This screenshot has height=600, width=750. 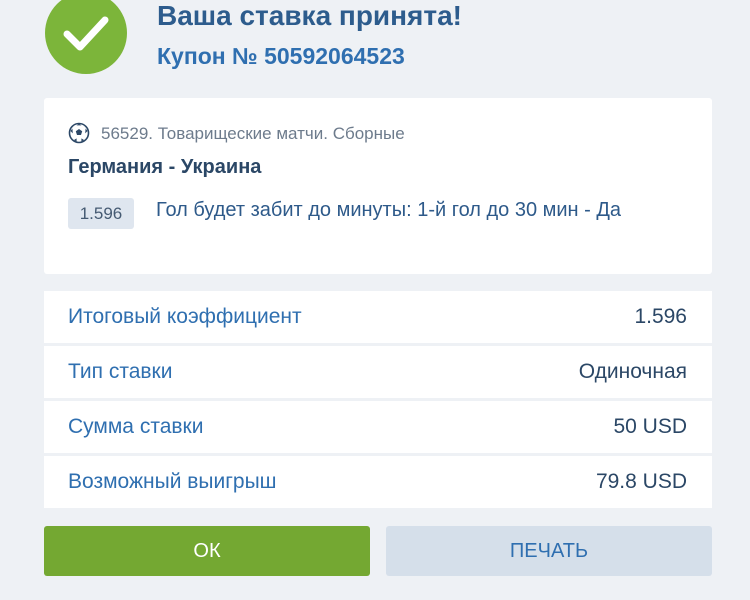 What do you see at coordinates (378, 427) in the screenshot?
I see `summary-row-stake: Сумма ставки 50 USD` at bounding box center [378, 427].